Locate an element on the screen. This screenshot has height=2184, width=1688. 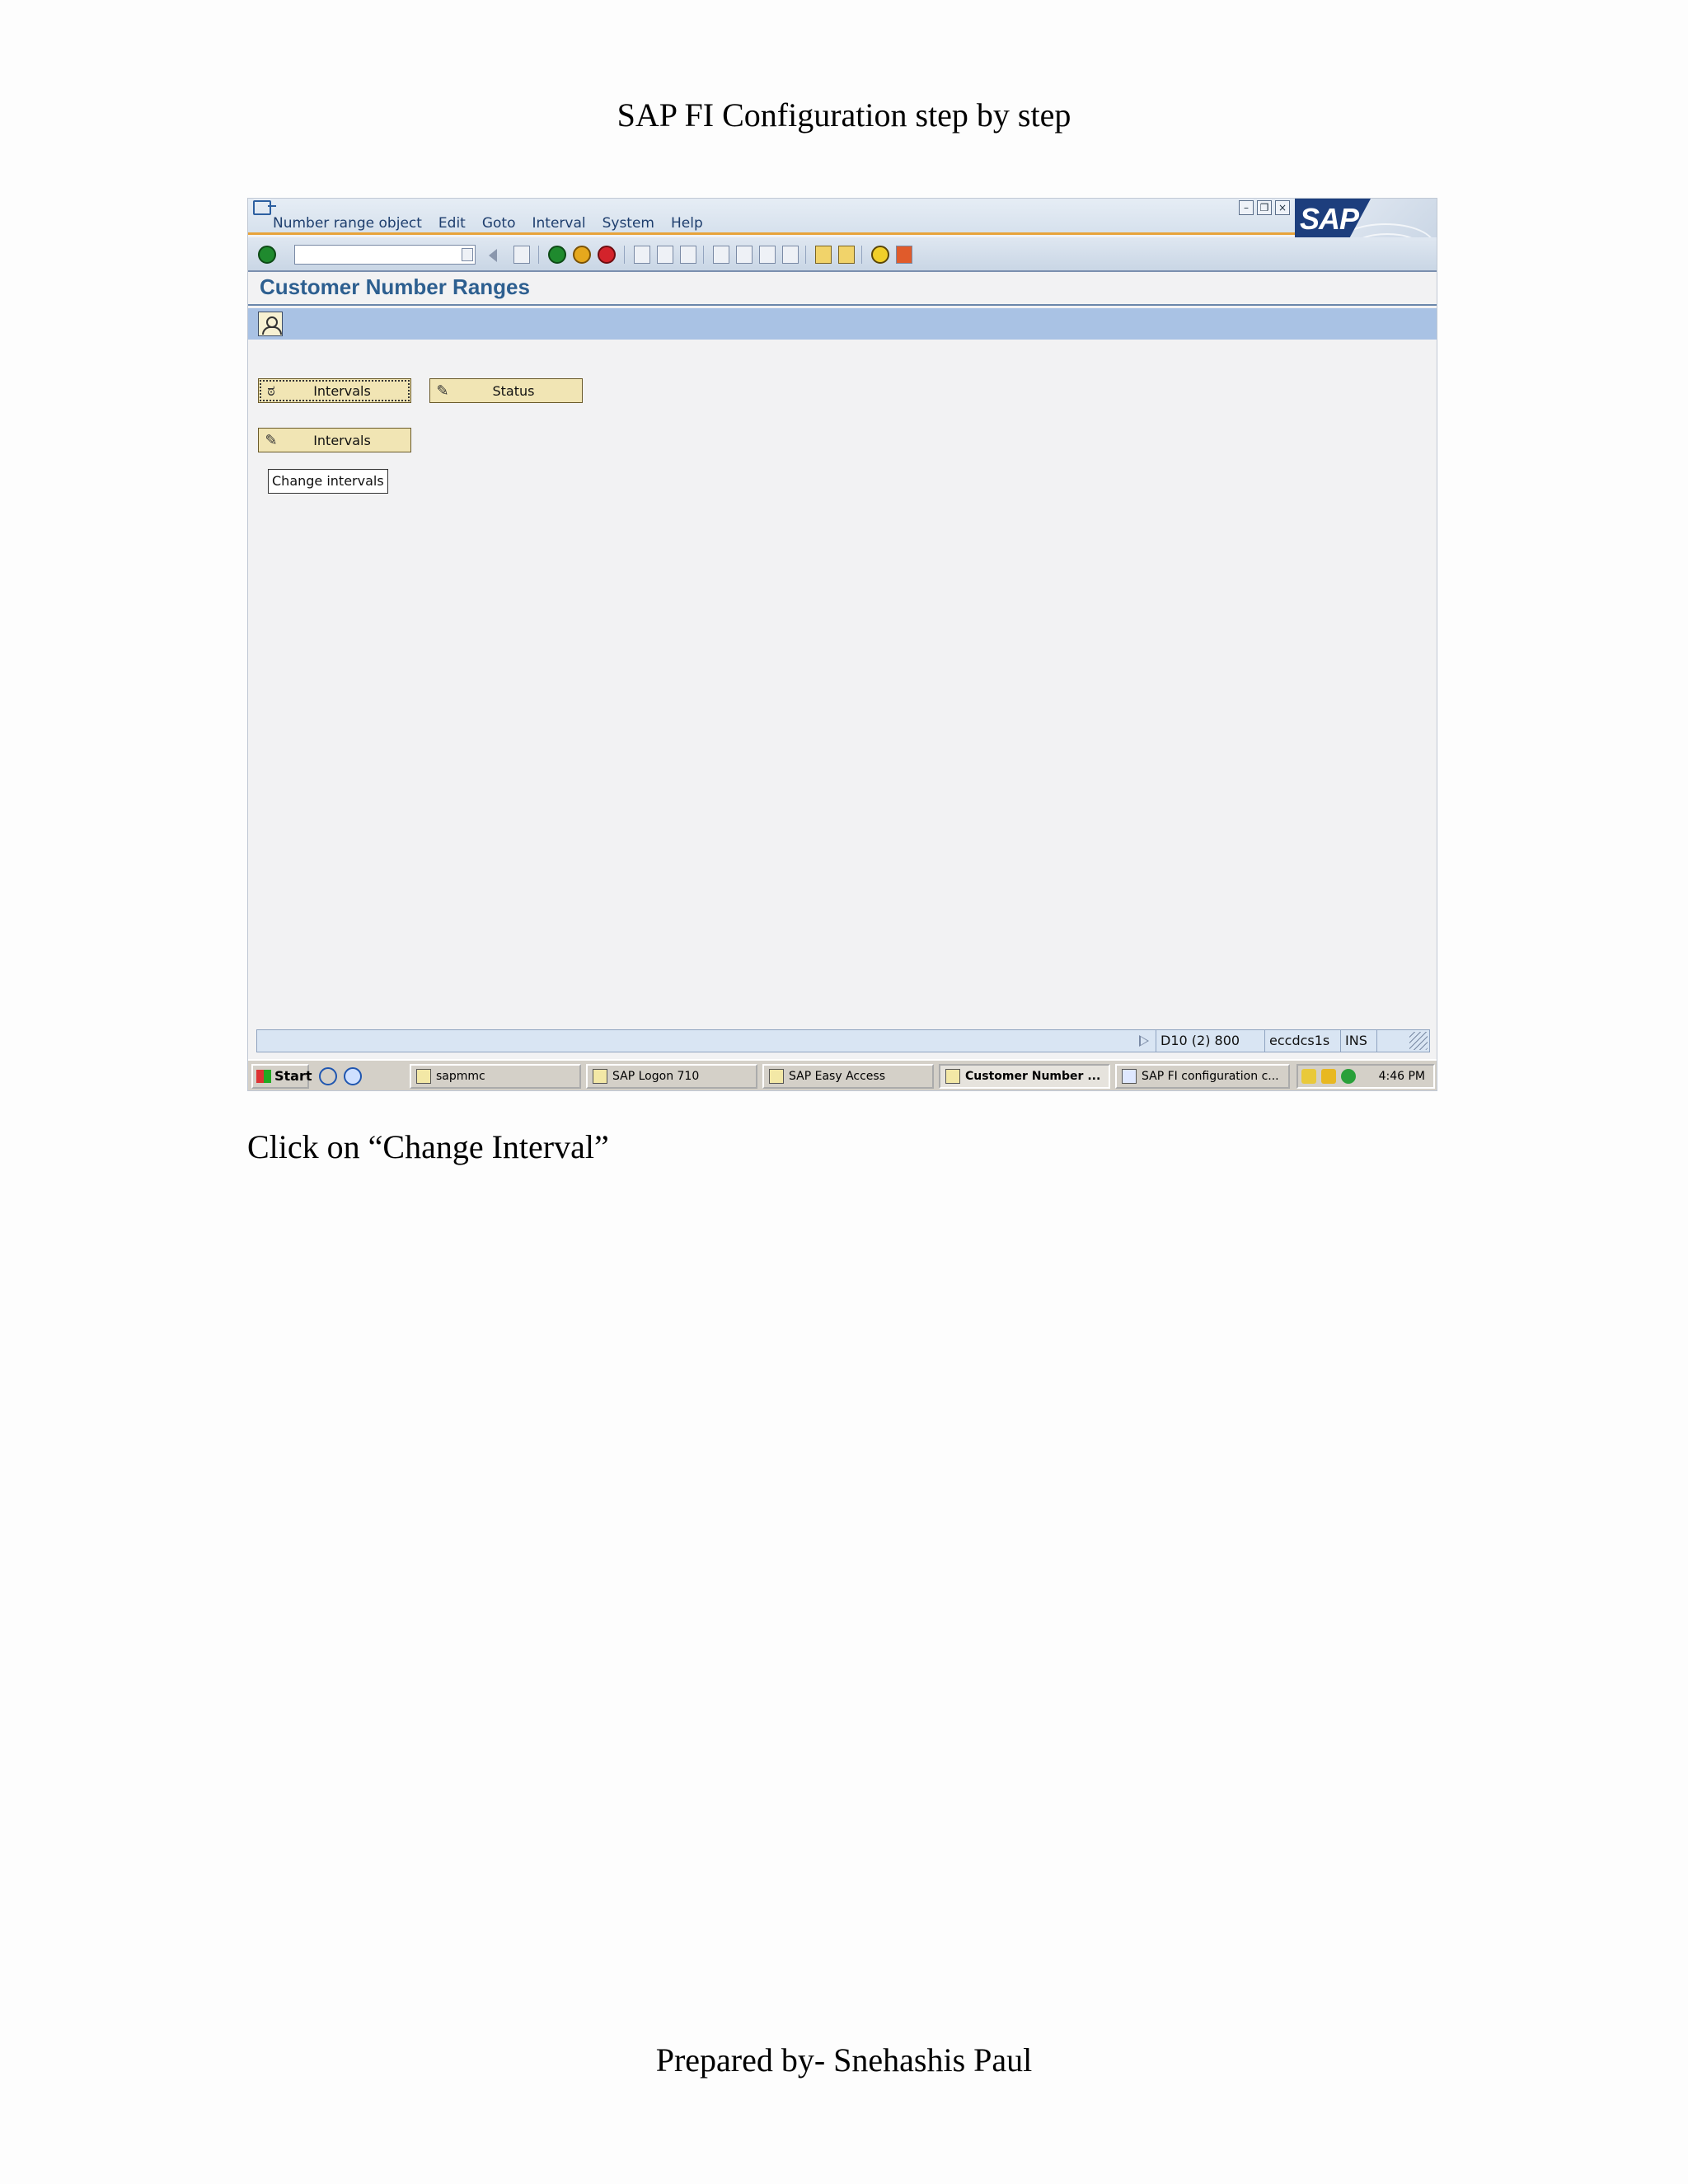
exit-icon is located at coordinates (582, 255).